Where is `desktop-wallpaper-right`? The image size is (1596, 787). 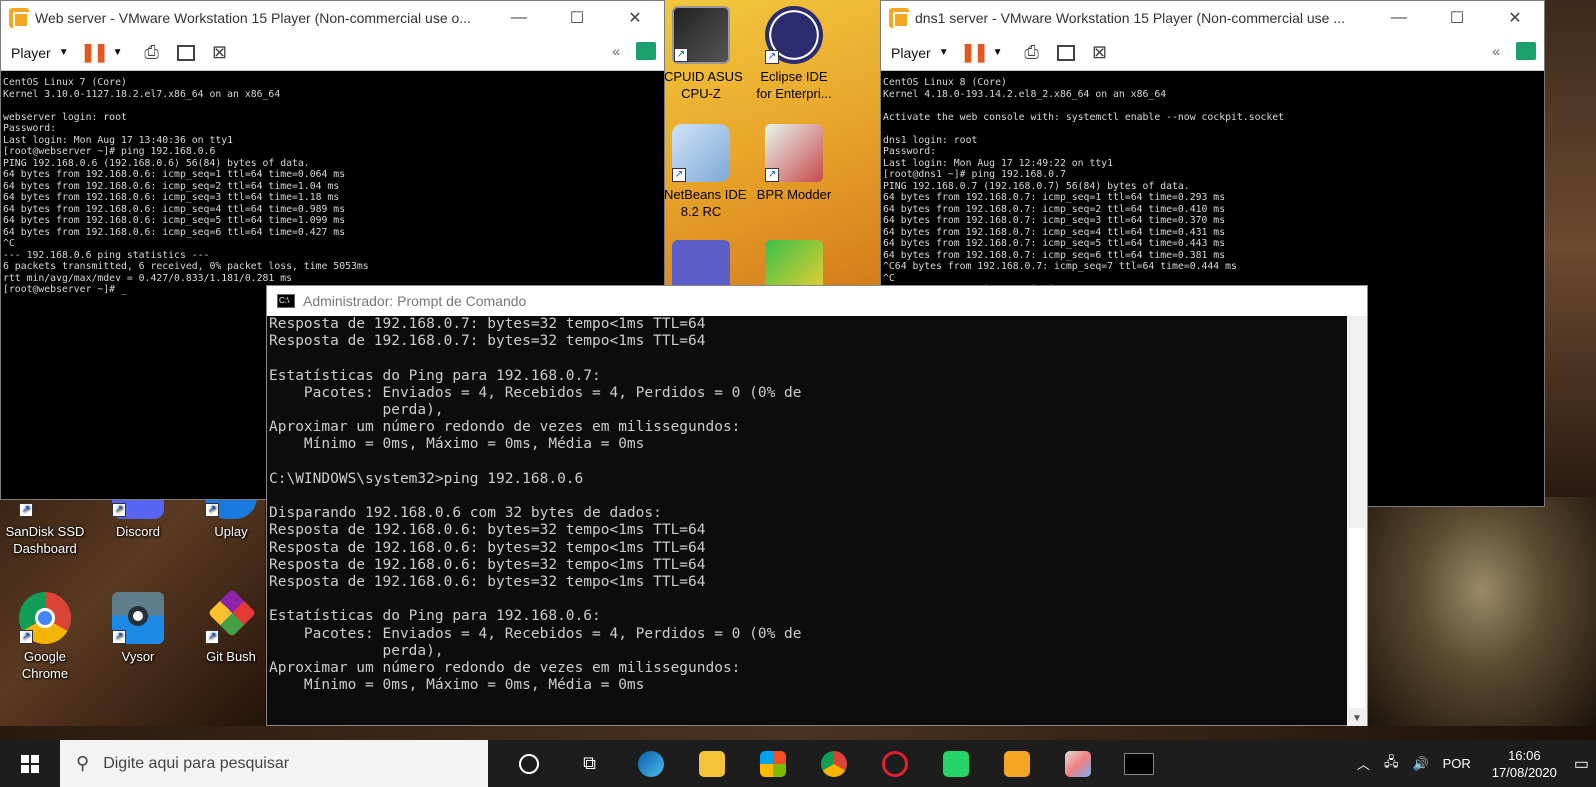 desktop-wallpaper-right is located at coordinates (1482, 613).